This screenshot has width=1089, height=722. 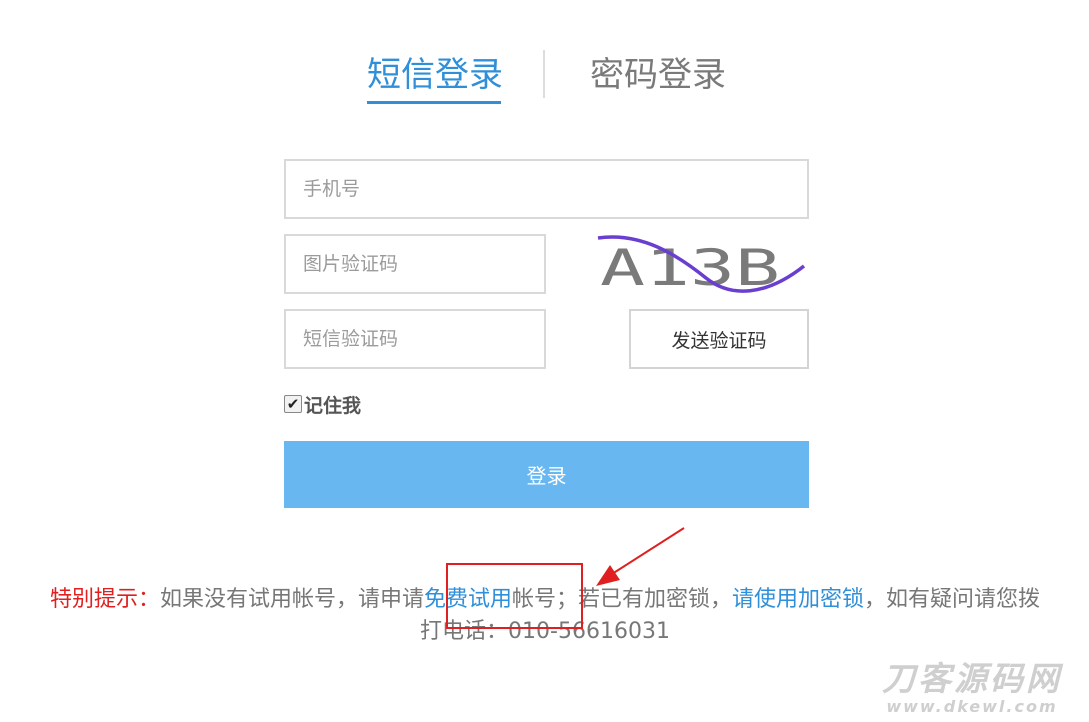 I want to click on captcha-image: A13B, so click(x=701, y=264).